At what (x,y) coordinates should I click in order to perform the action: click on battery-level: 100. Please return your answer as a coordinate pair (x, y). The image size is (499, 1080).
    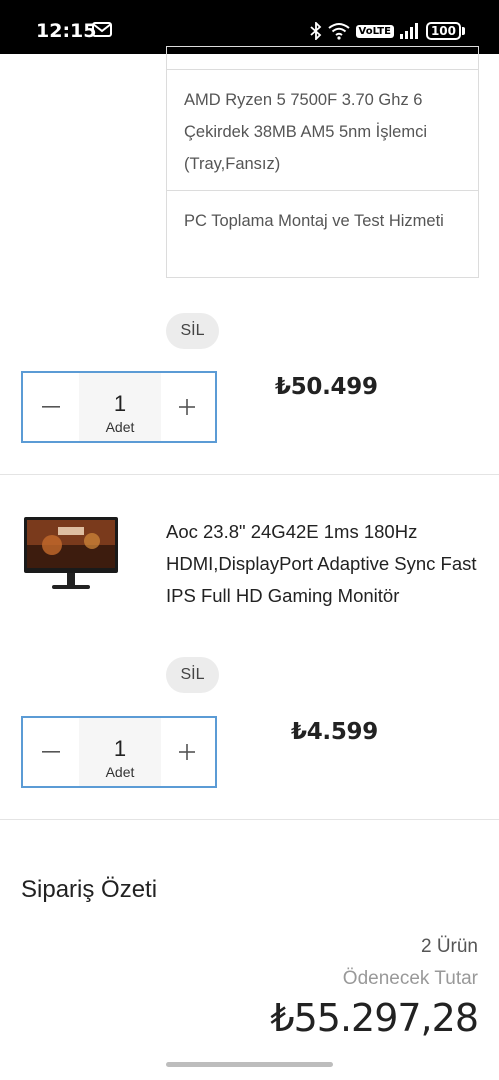
    Looking at the image, I should click on (443, 31).